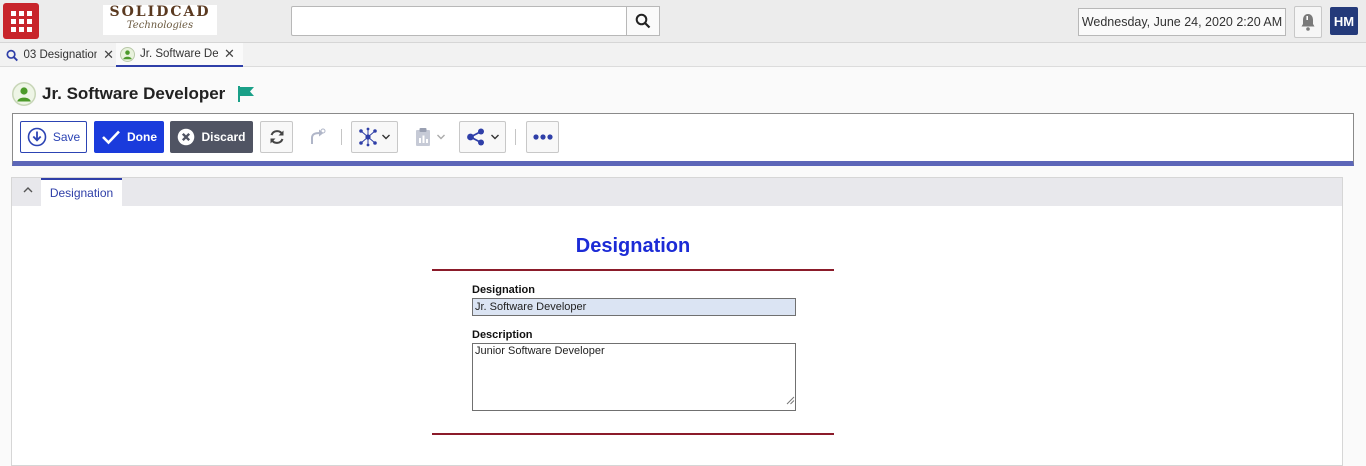 This screenshot has height=466, width=1366. I want to click on panel-tab-strip: Designation, so click(677, 192).